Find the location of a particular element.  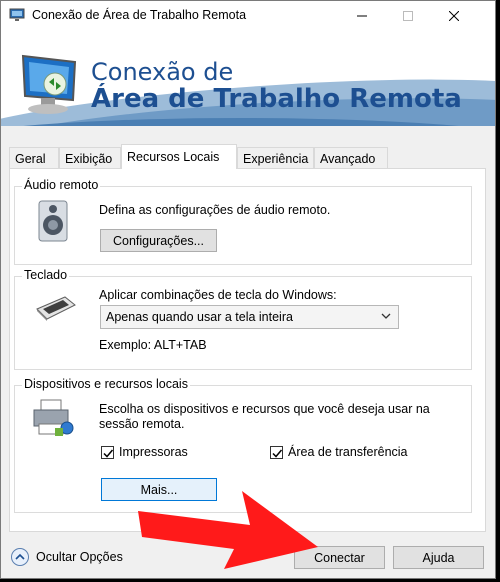

close-icon is located at coordinates (454, 15).